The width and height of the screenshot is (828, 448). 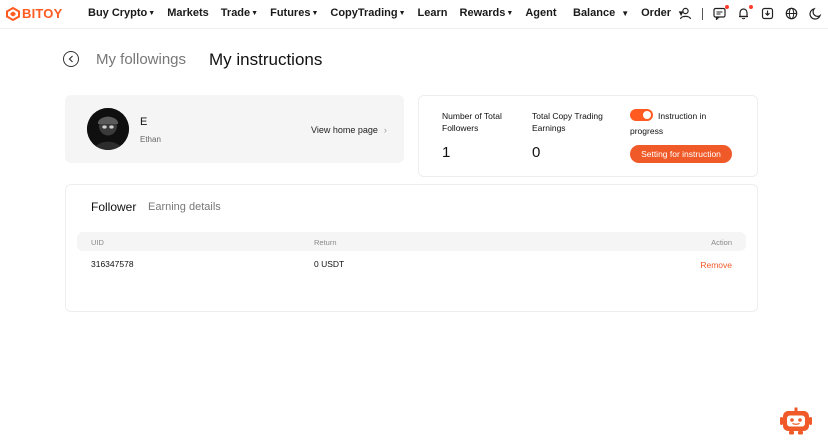 I want to click on avatar-image, so click(x=108, y=129).